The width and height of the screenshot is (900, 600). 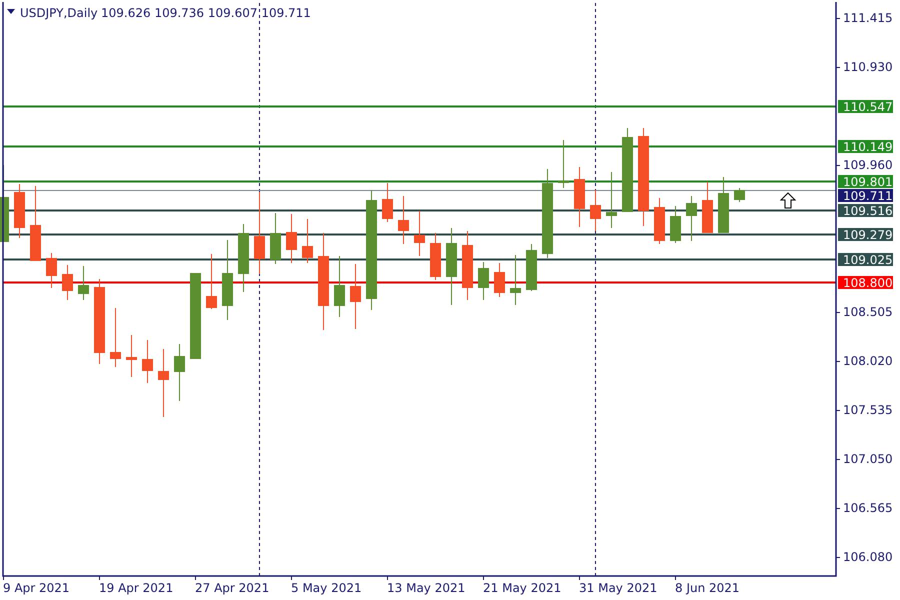 What do you see at coordinates (232, 588) in the screenshot?
I see `date-tick-label: 27 Apr 2021` at bounding box center [232, 588].